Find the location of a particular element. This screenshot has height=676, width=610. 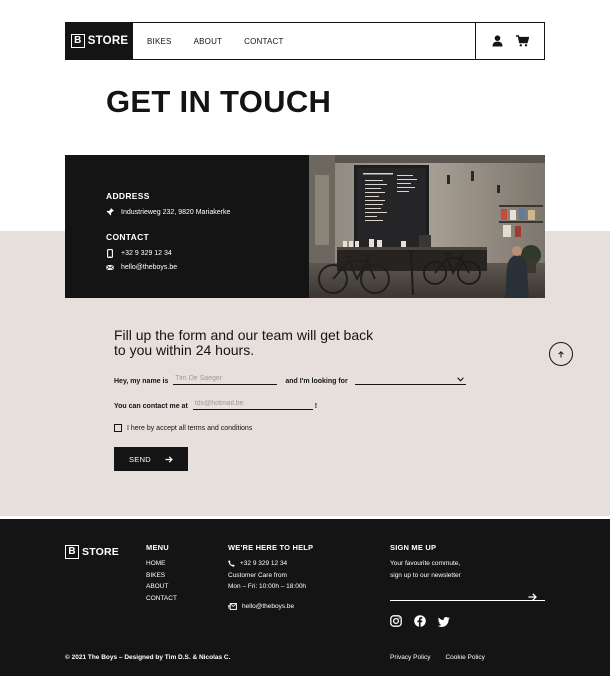

footer-signup-title: SIGN ME UP is located at coordinates (413, 547).